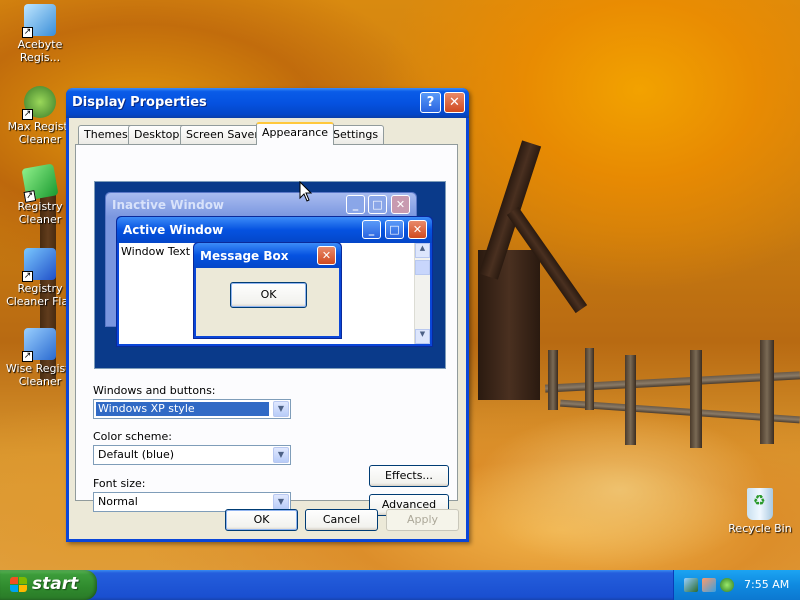 The image size is (800, 600). I want to click on clock: 7:55 AM, so click(766, 584).